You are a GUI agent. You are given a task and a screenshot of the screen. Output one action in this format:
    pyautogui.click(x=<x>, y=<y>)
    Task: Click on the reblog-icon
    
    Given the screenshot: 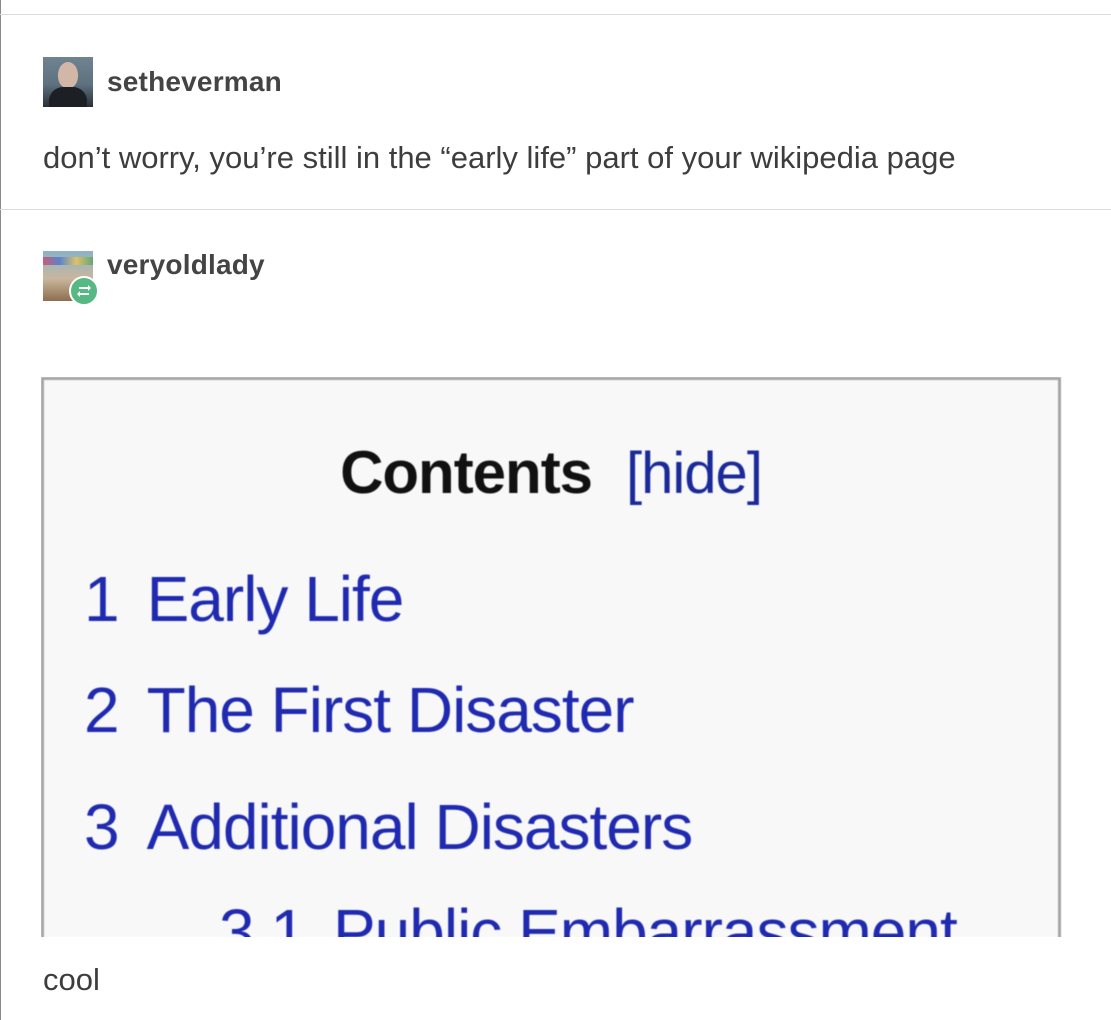 What is the action you would take?
    pyautogui.click(x=84, y=291)
    